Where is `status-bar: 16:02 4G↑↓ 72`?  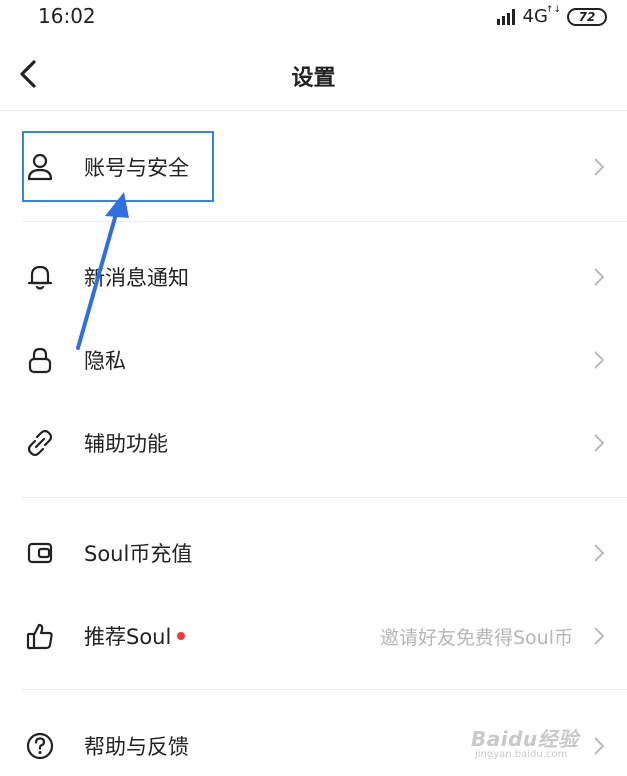 status-bar: 16:02 4G↑↓ 72 is located at coordinates (313, 18).